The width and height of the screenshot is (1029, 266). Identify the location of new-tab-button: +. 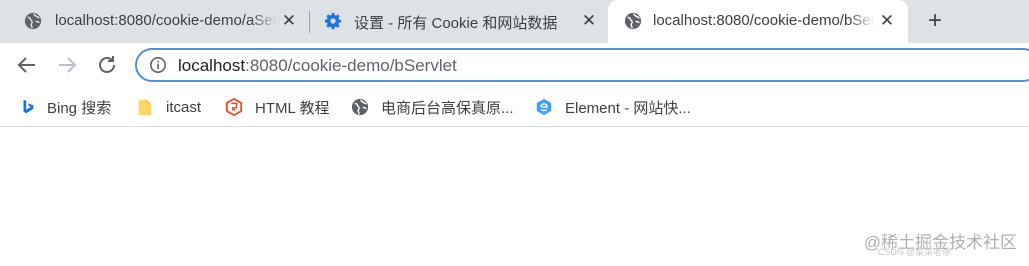
(935, 21).